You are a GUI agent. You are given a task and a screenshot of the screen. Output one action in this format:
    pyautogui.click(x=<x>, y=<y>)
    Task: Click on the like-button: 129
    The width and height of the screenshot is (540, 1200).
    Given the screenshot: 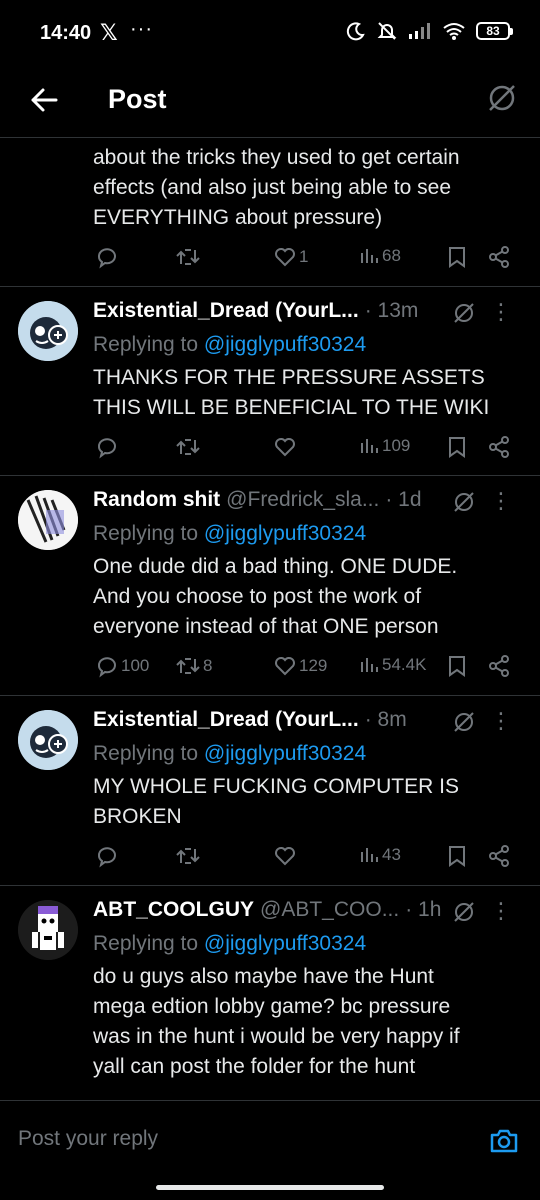 What is the action you would take?
    pyautogui.click(x=300, y=666)
    